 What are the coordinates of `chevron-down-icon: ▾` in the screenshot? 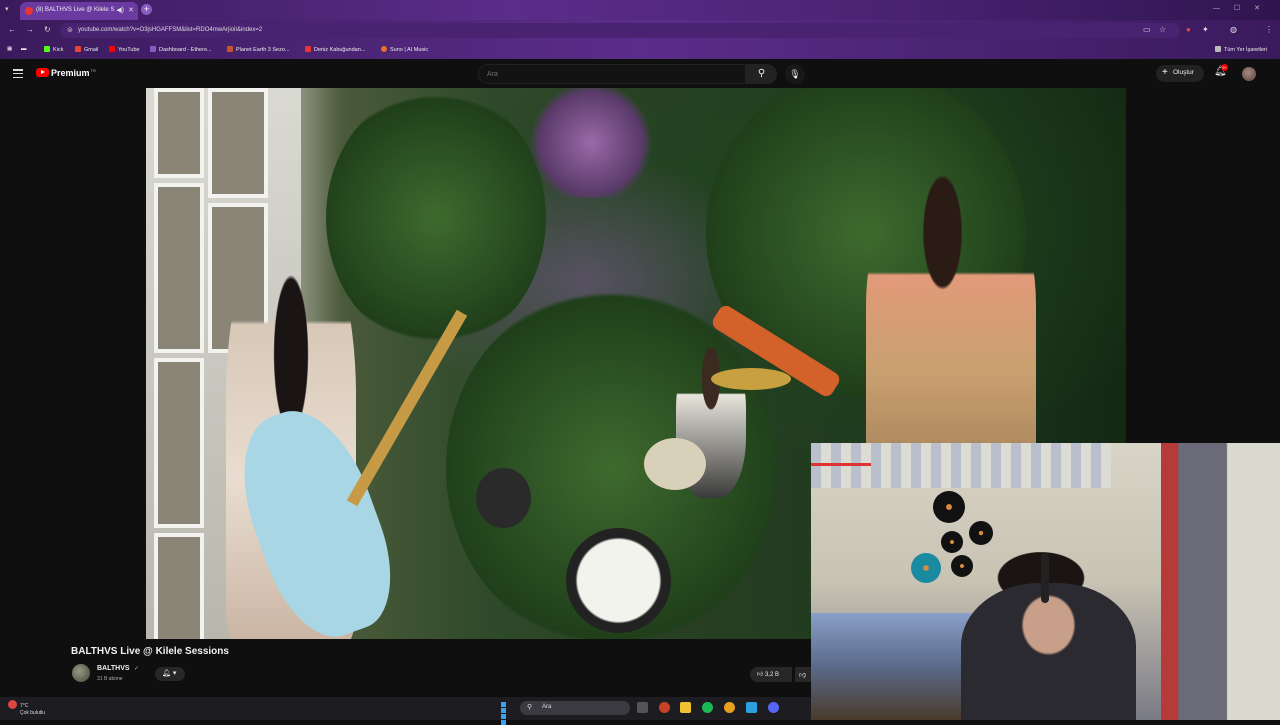 It's located at (174, 673).